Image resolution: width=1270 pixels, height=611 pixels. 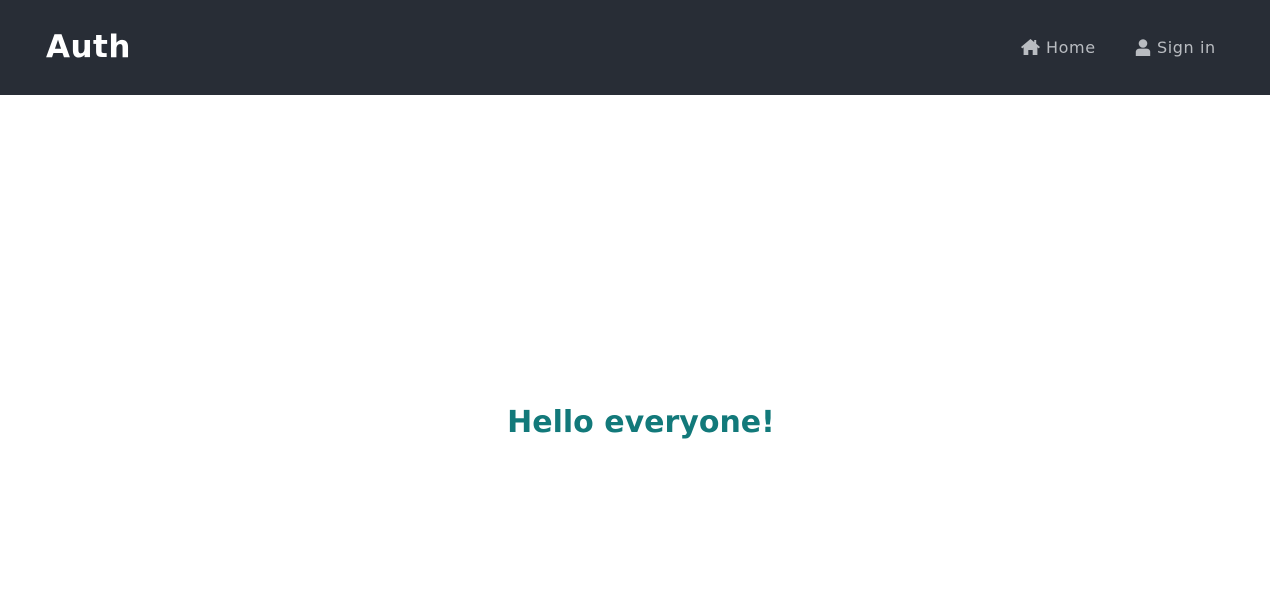 What do you see at coordinates (1071, 47) in the screenshot?
I see `nav-link-home-label: Home` at bounding box center [1071, 47].